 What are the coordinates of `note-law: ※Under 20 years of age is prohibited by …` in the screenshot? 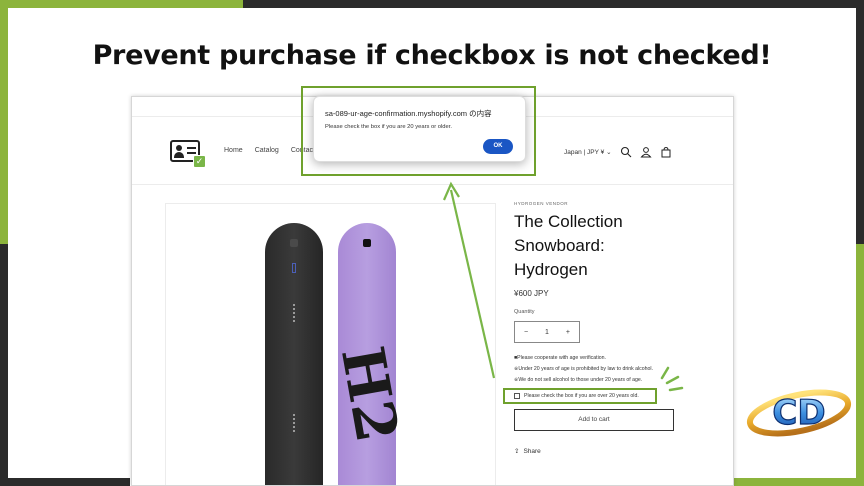 It's located at (584, 369).